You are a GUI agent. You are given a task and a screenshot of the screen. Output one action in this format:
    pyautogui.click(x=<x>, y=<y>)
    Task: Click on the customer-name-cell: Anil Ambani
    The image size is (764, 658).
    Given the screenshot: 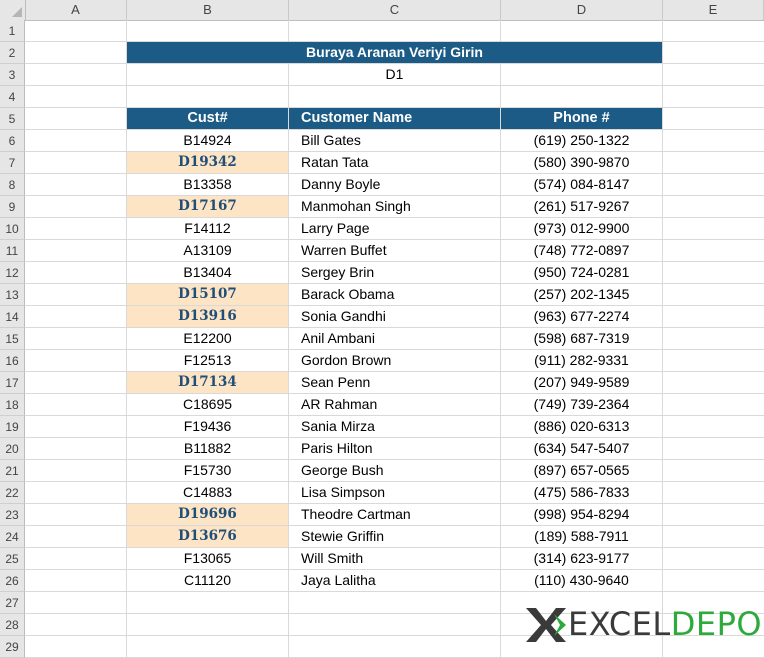 What is the action you would take?
    pyautogui.click(x=394, y=338)
    